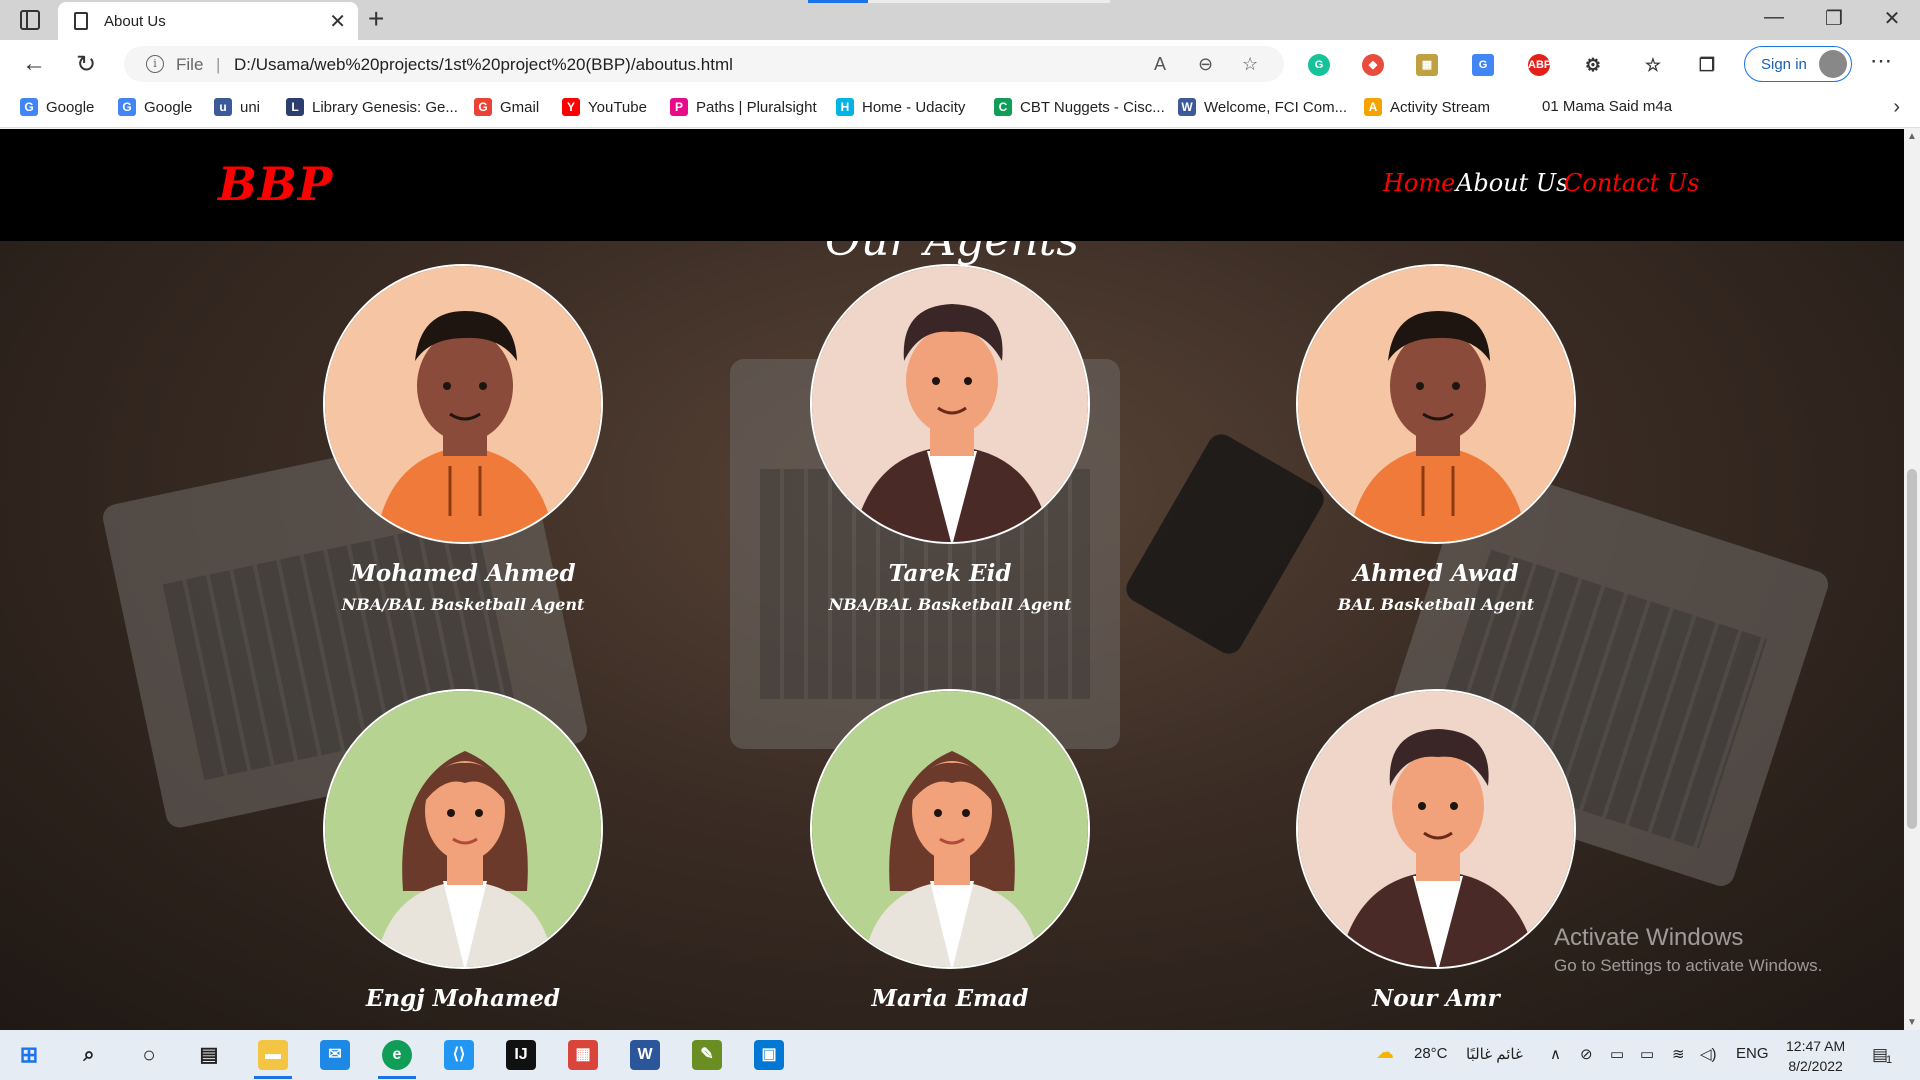 The width and height of the screenshot is (1920, 1080). Describe the element at coordinates (1892, 18) in the screenshot. I see `close-window-icon: ✕` at that location.